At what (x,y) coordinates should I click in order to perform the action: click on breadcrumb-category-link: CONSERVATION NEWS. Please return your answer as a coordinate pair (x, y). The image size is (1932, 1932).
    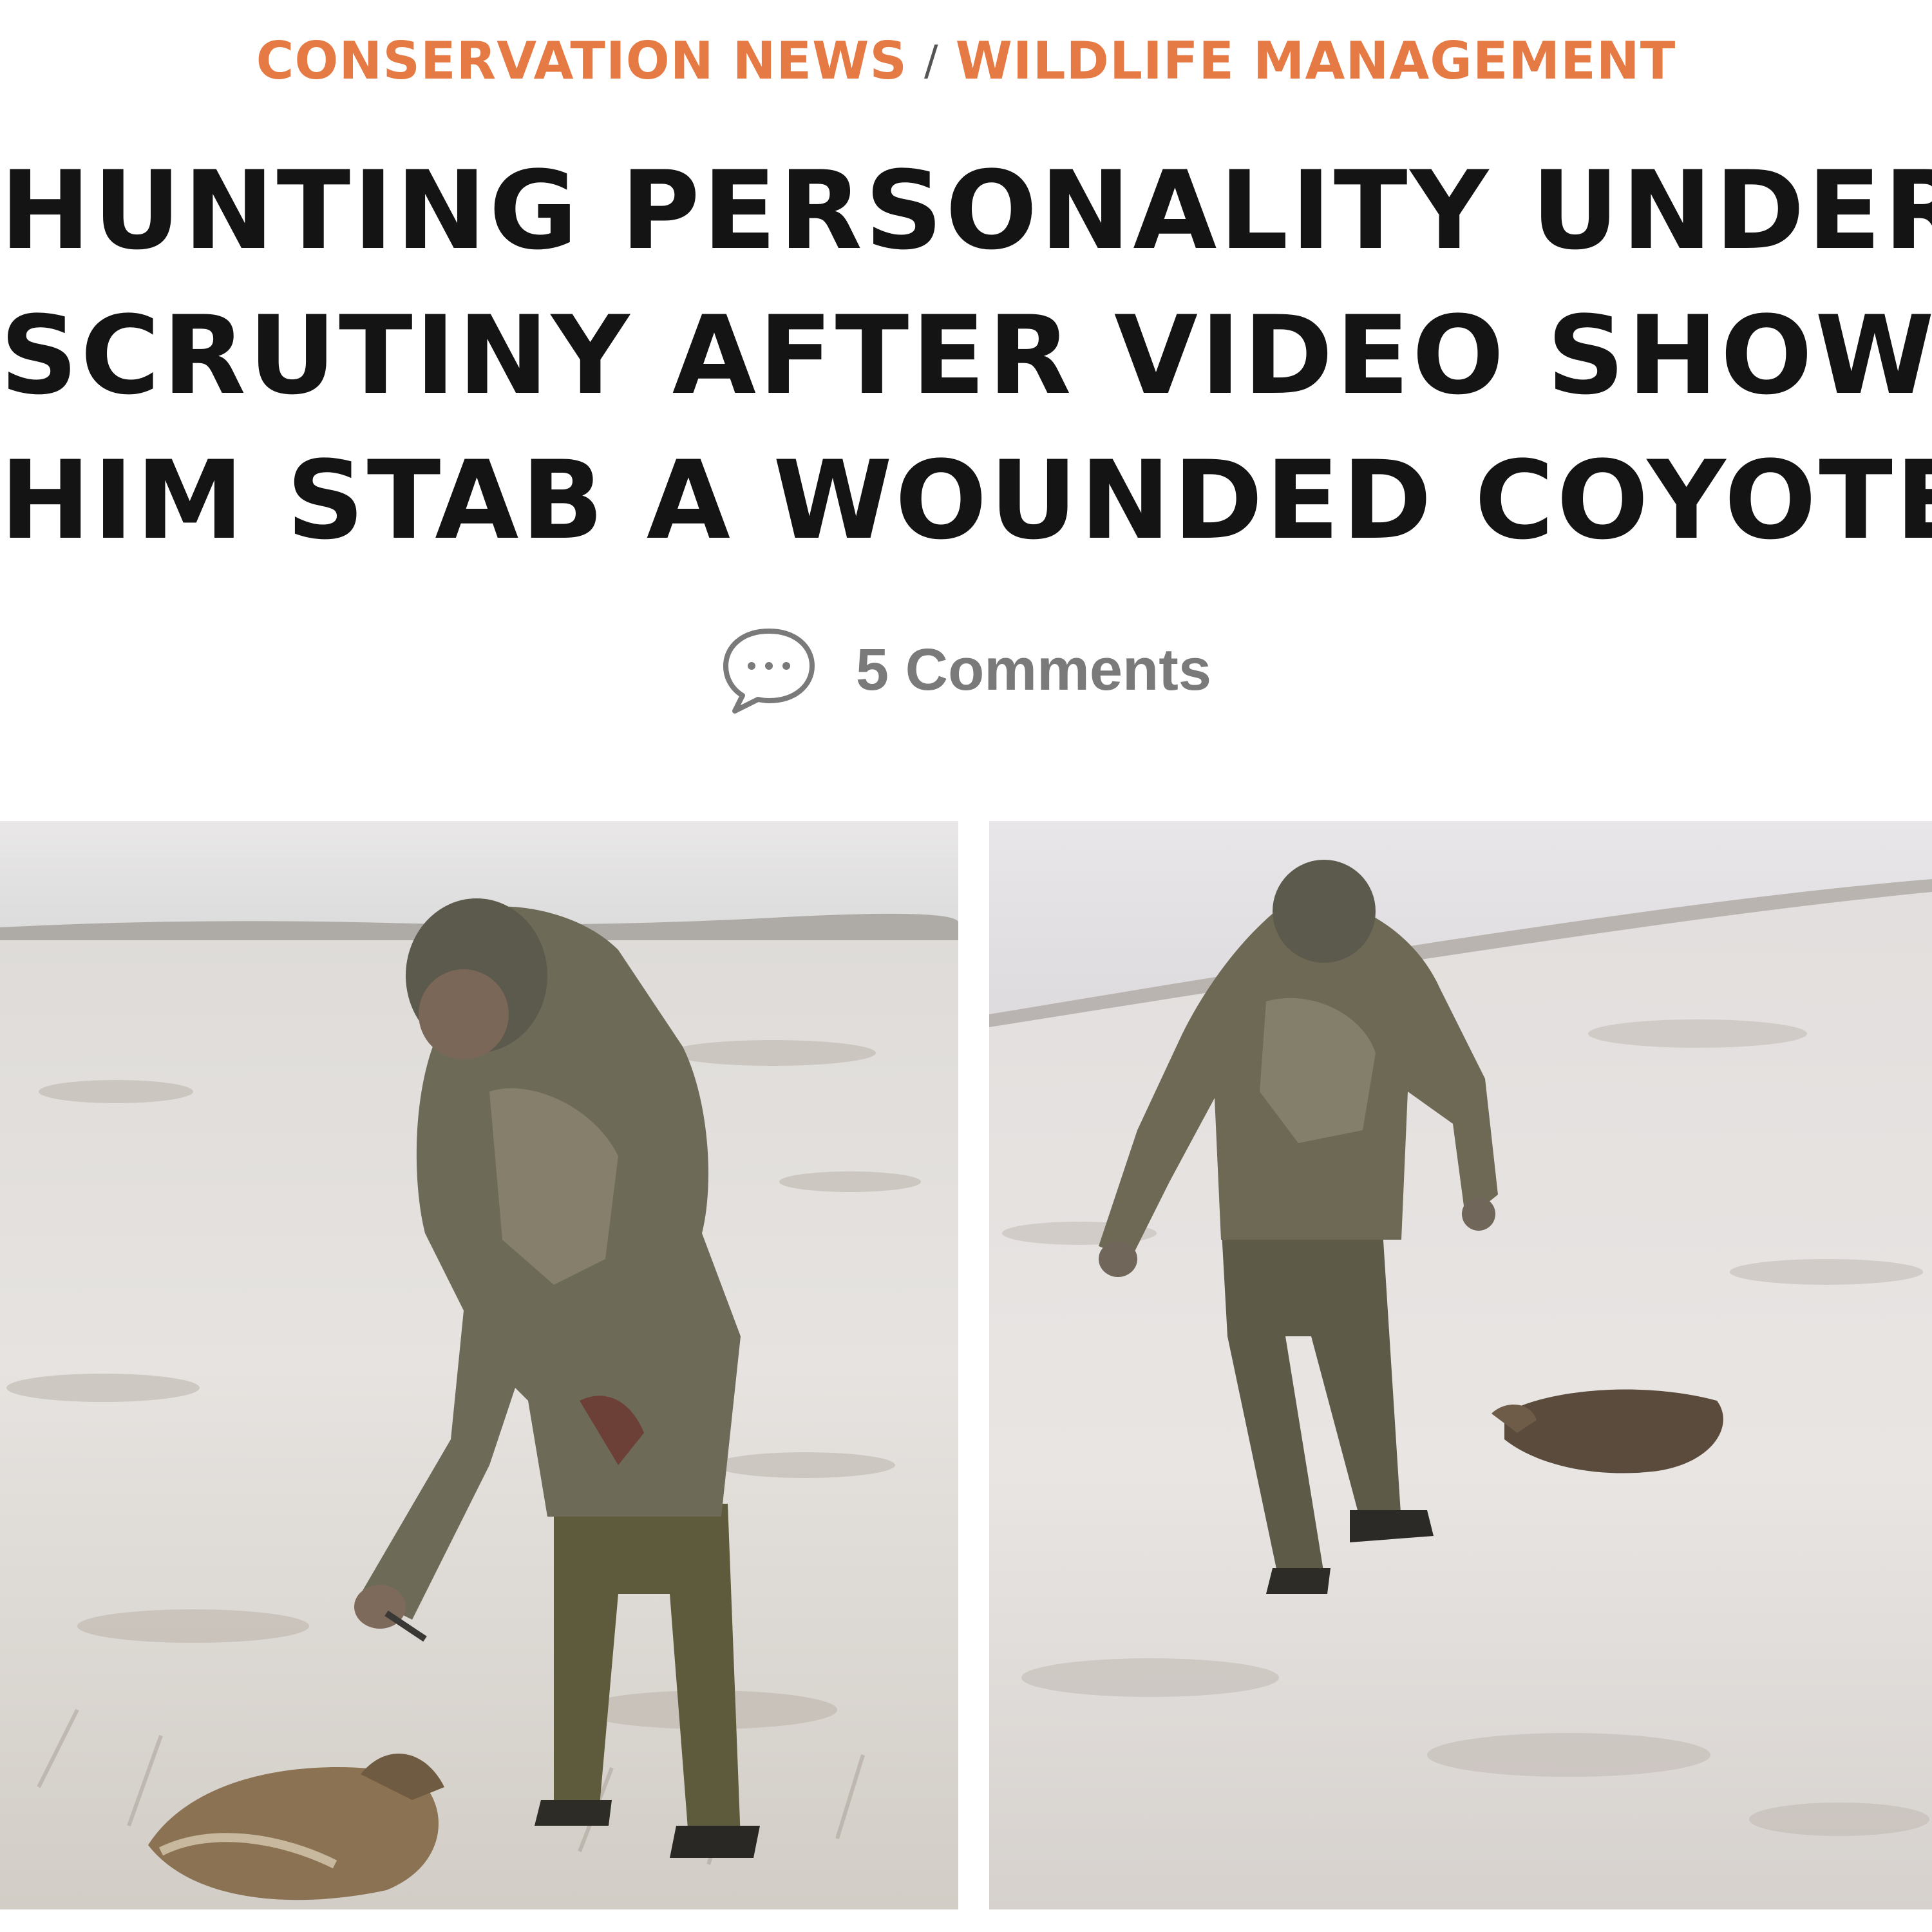
    Looking at the image, I should click on (581, 61).